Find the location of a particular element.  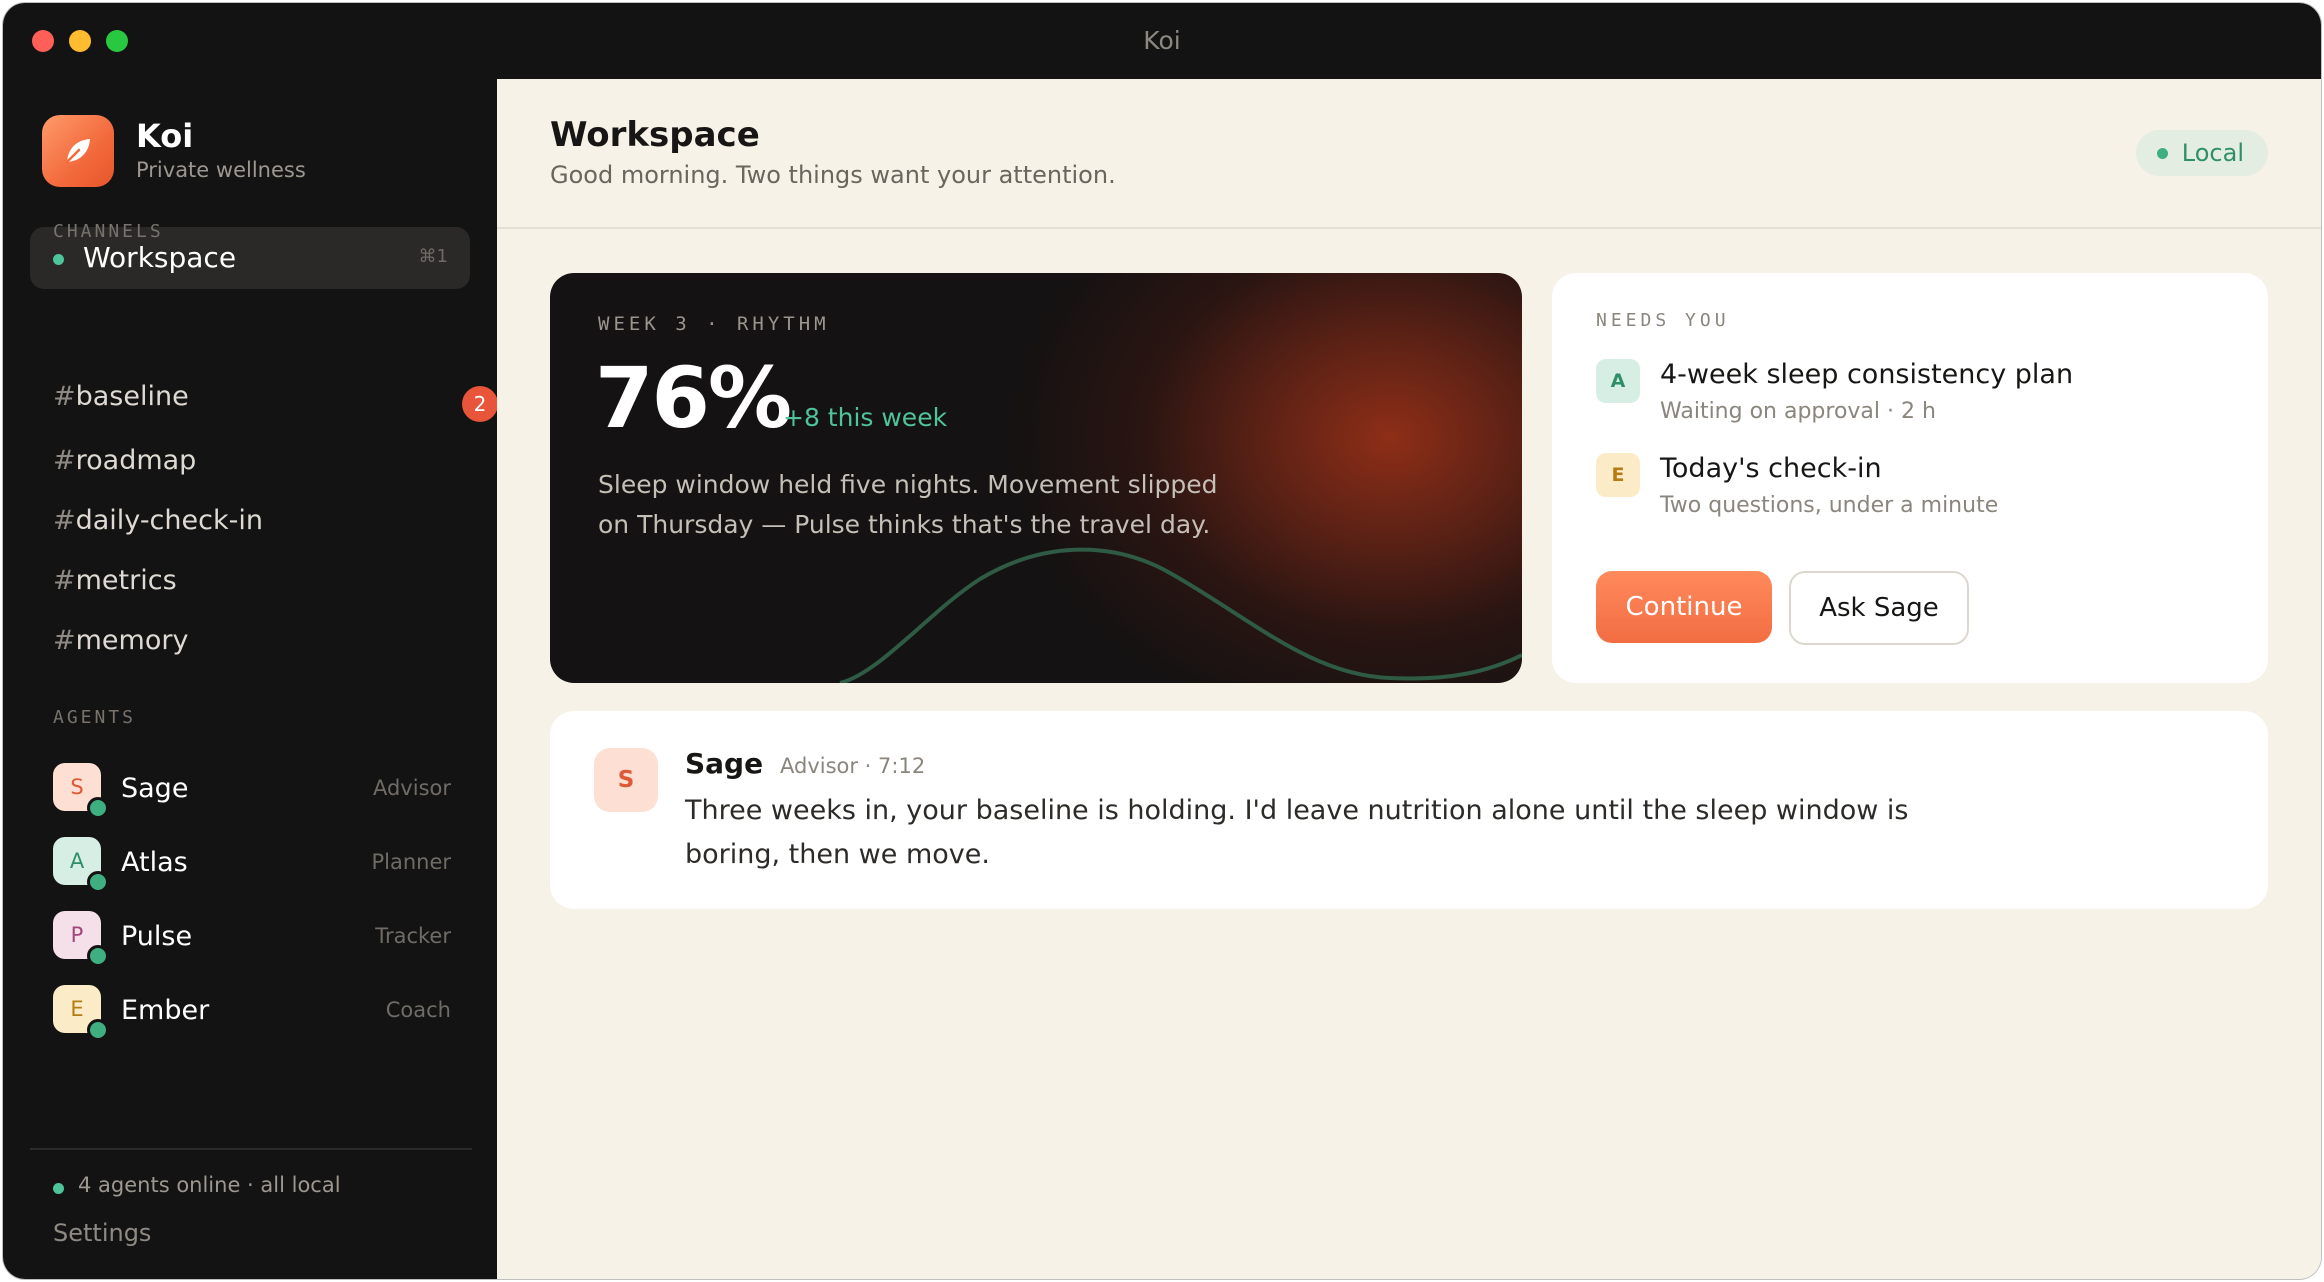

agent-role: Coach is located at coordinates (418, 1010).